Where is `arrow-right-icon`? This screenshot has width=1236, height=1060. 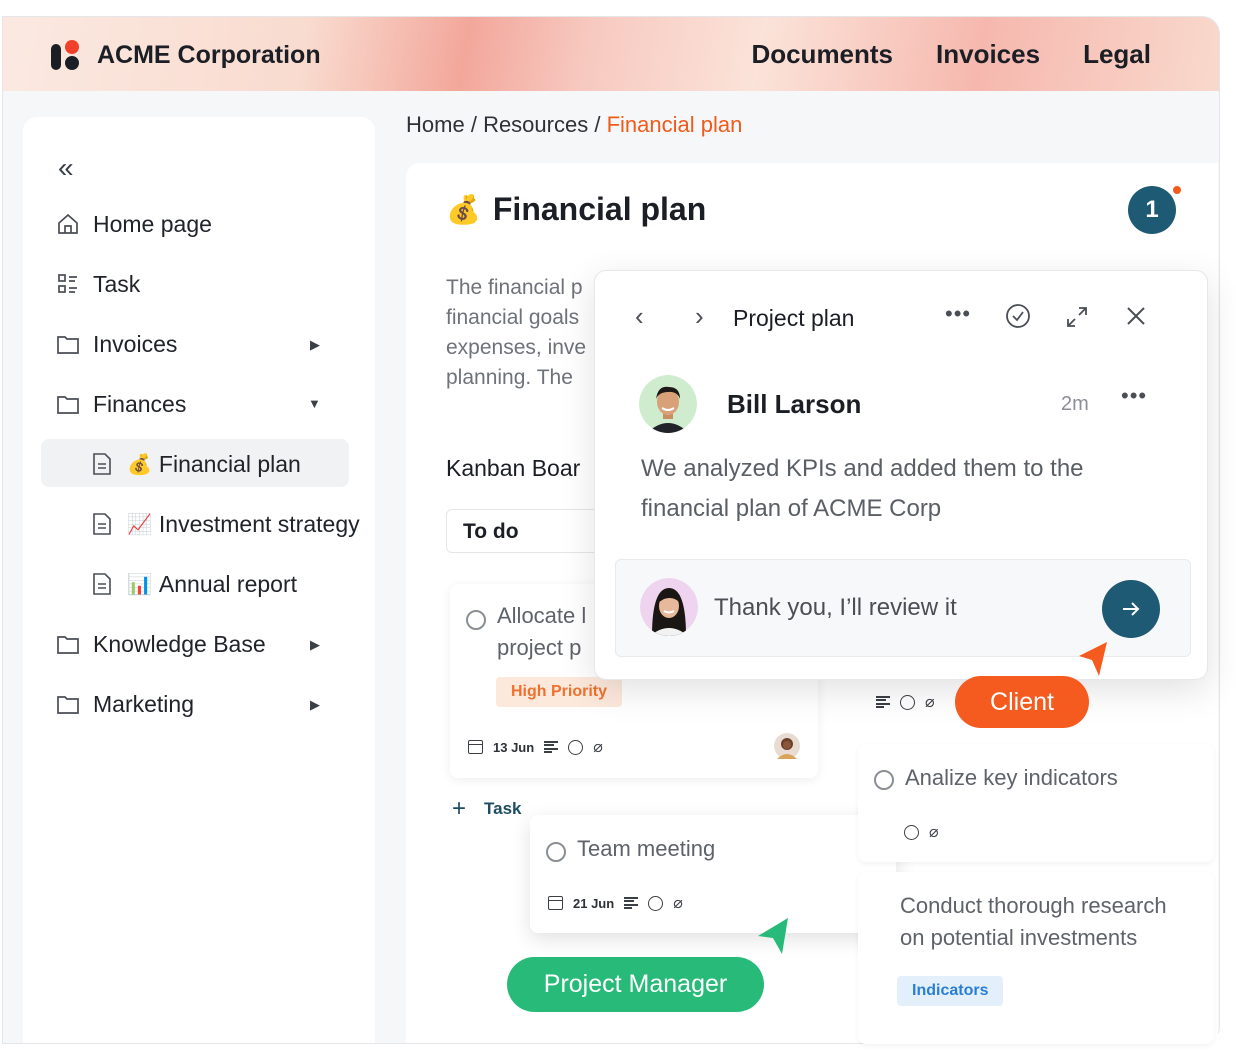
arrow-right-icon is located at coordinates (1131, 609).